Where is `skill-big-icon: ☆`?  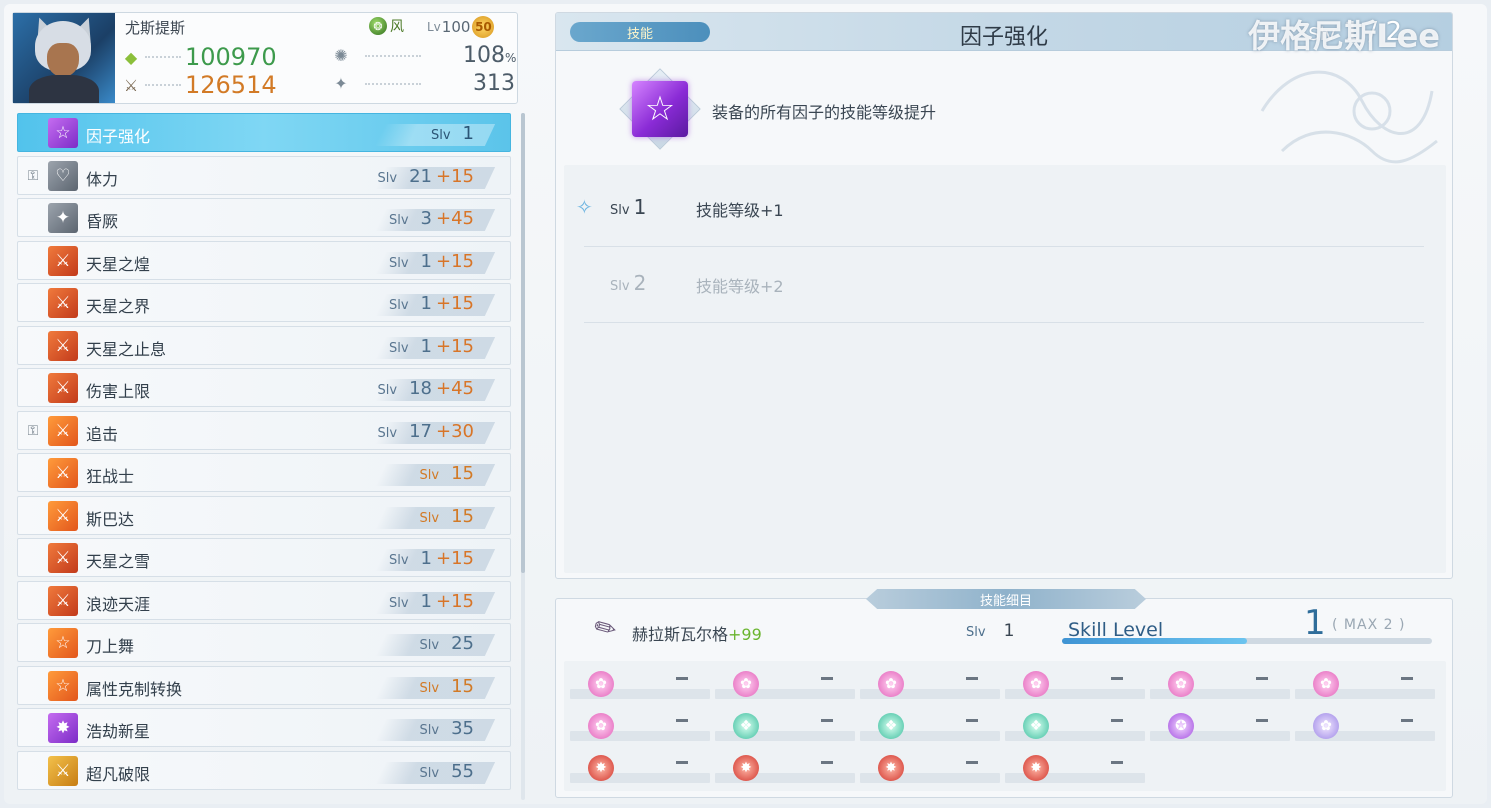
skill-big-icon: ☆ is located at coordinates (660, 109).